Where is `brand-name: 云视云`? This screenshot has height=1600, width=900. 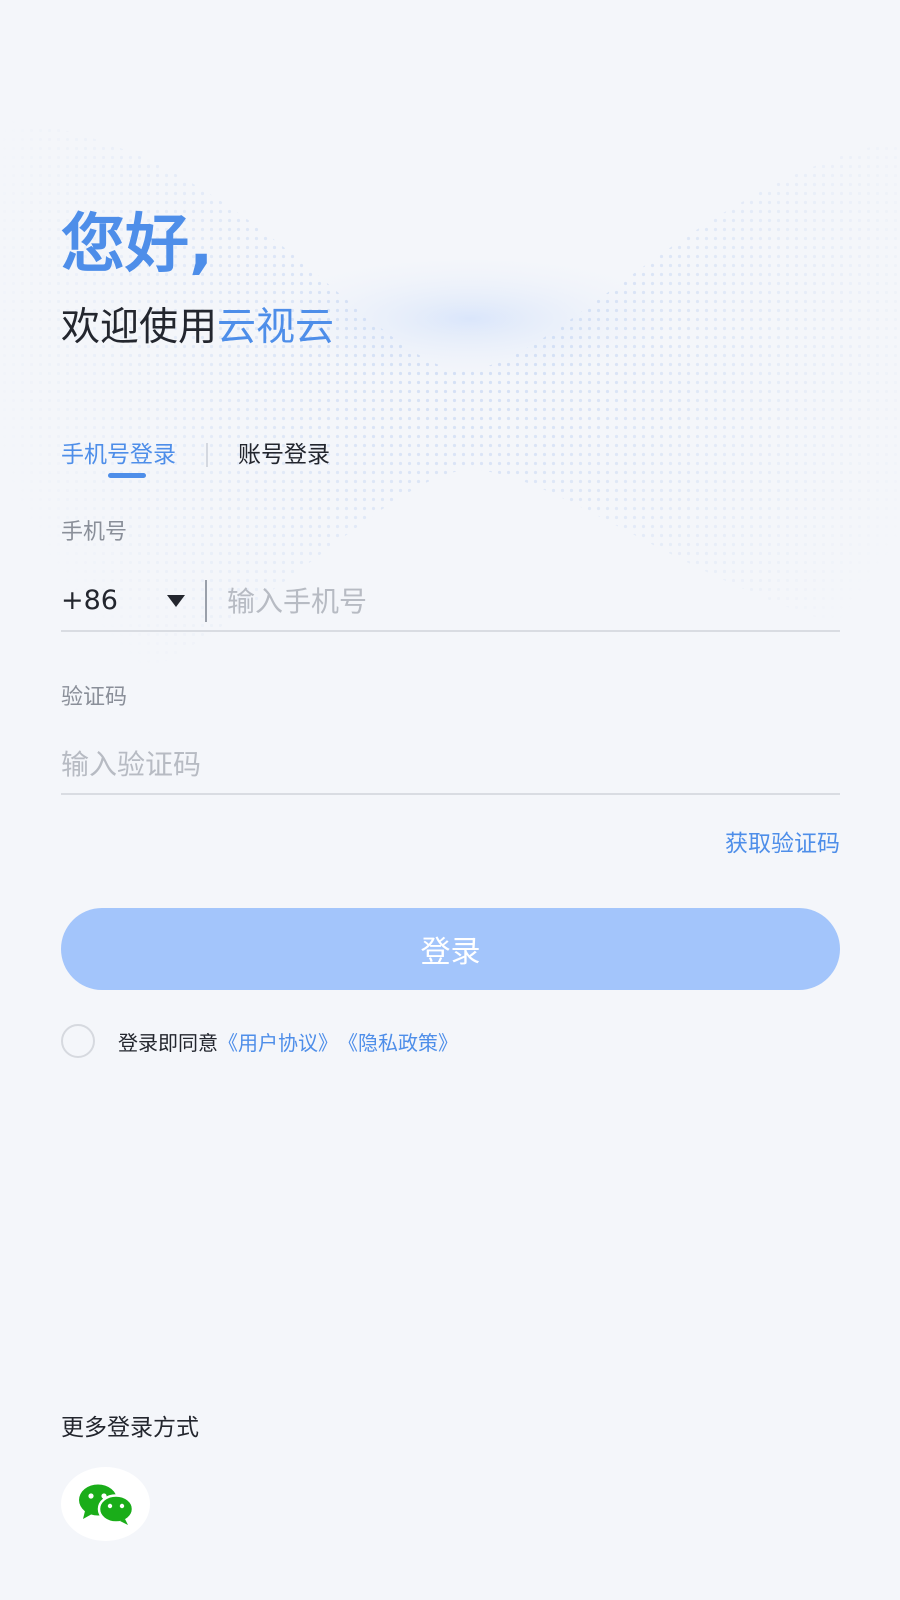
brand-name: 云视云 is located at coordinates (276, 327).